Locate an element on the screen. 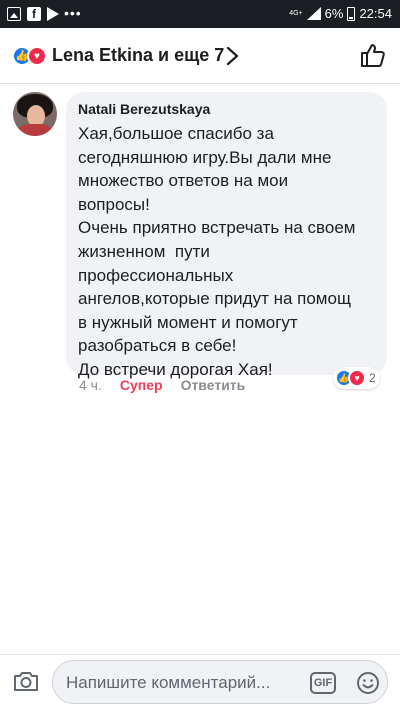  comment-author: Natali Berezutskaya is located at coordinates (226, 109).